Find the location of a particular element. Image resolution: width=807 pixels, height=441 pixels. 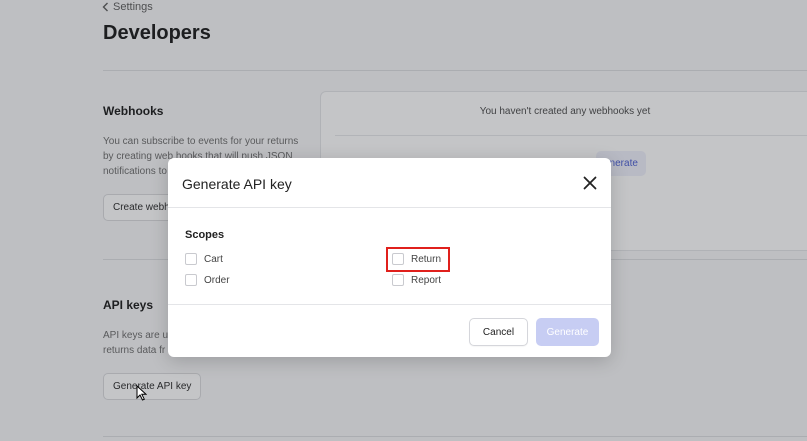

generate-button: Generate is located at coordinates (567, 332).